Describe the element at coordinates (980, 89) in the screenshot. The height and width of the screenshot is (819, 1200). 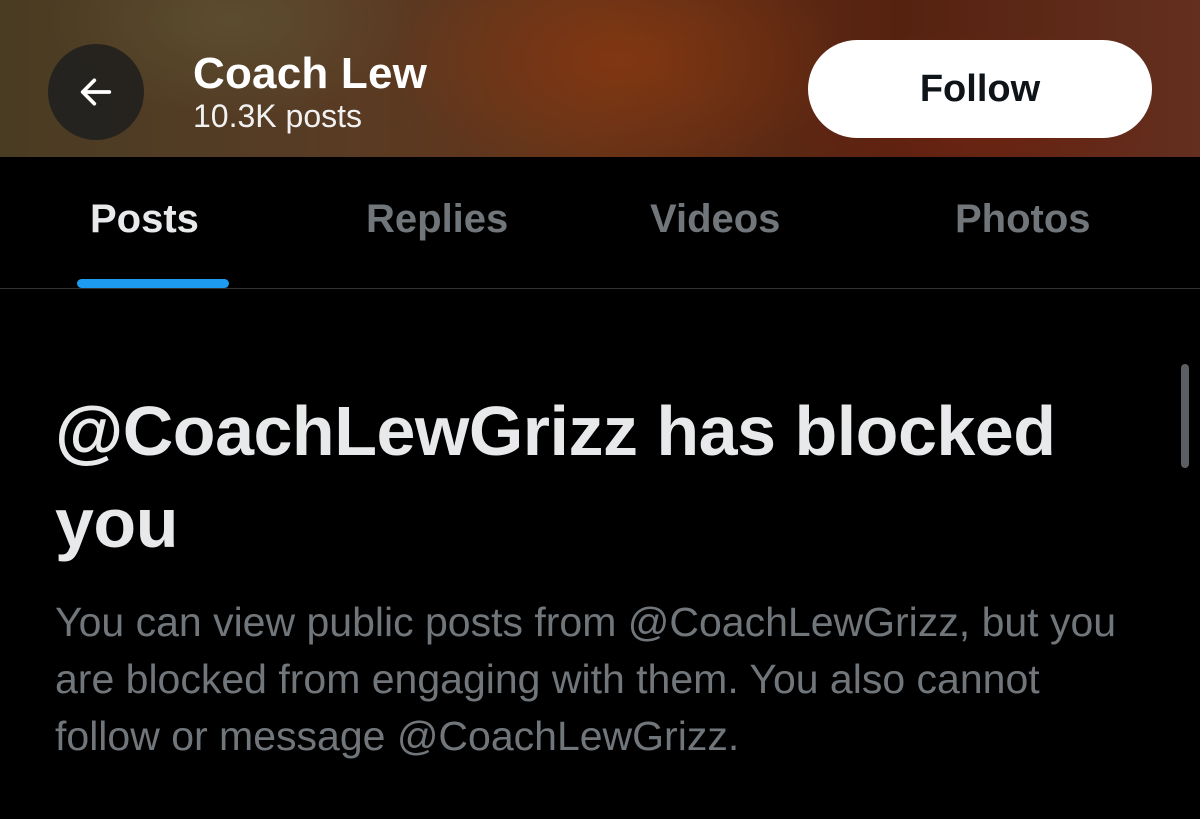
I see `follow-button: Follow` at that location.